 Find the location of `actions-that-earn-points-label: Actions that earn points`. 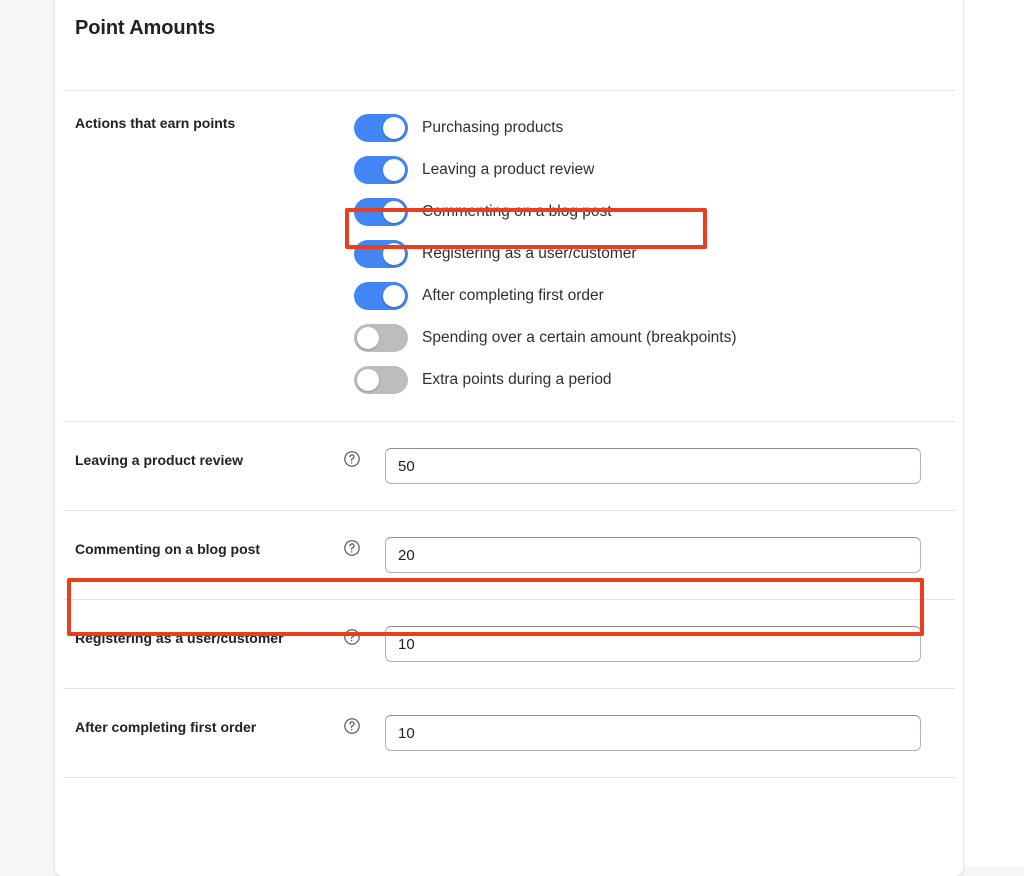

actions-that-earn-points-label: Actions that earn points is located at coordinates (155, 123).